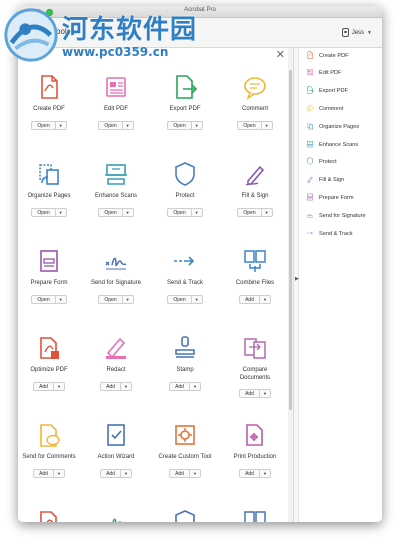 This screenshot has width=400, height=550. Describe the element at coordinates (116, 174) in the screenshot. I see `enhance-scans-icon` at that location.